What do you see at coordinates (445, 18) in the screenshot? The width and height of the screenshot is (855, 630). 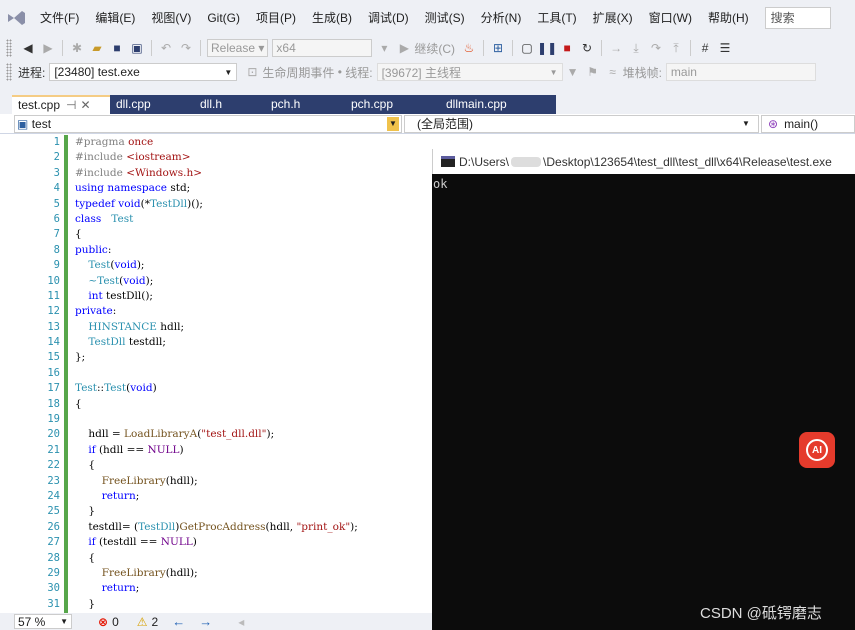 I see `menu-test: 测试(S)` at bounding box center [445, 18].